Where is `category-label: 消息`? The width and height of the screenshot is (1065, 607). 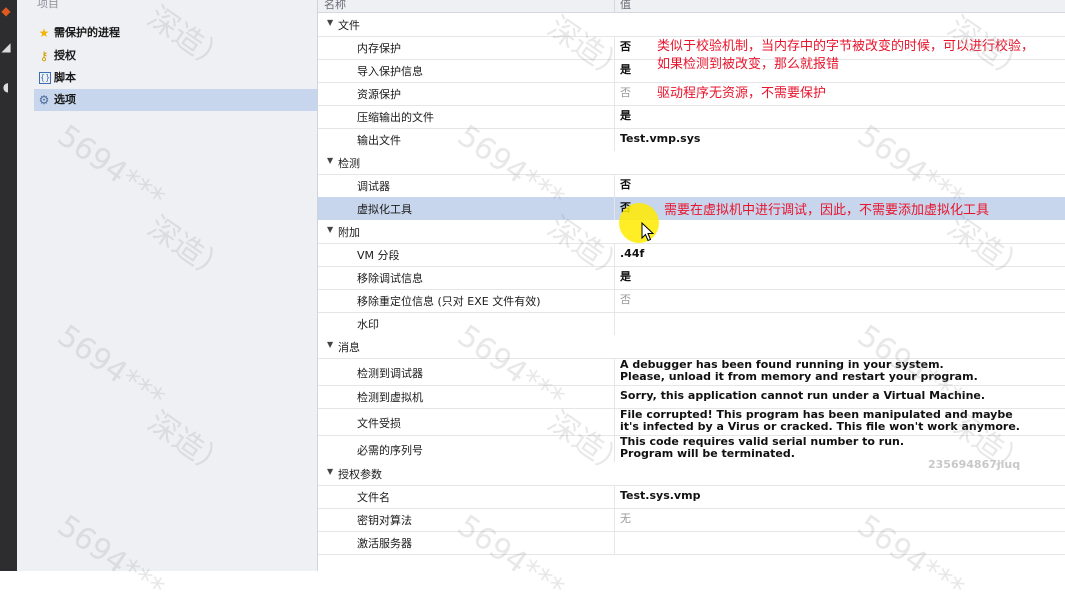
category-label: 消息 is located at coordinates (349, 347).